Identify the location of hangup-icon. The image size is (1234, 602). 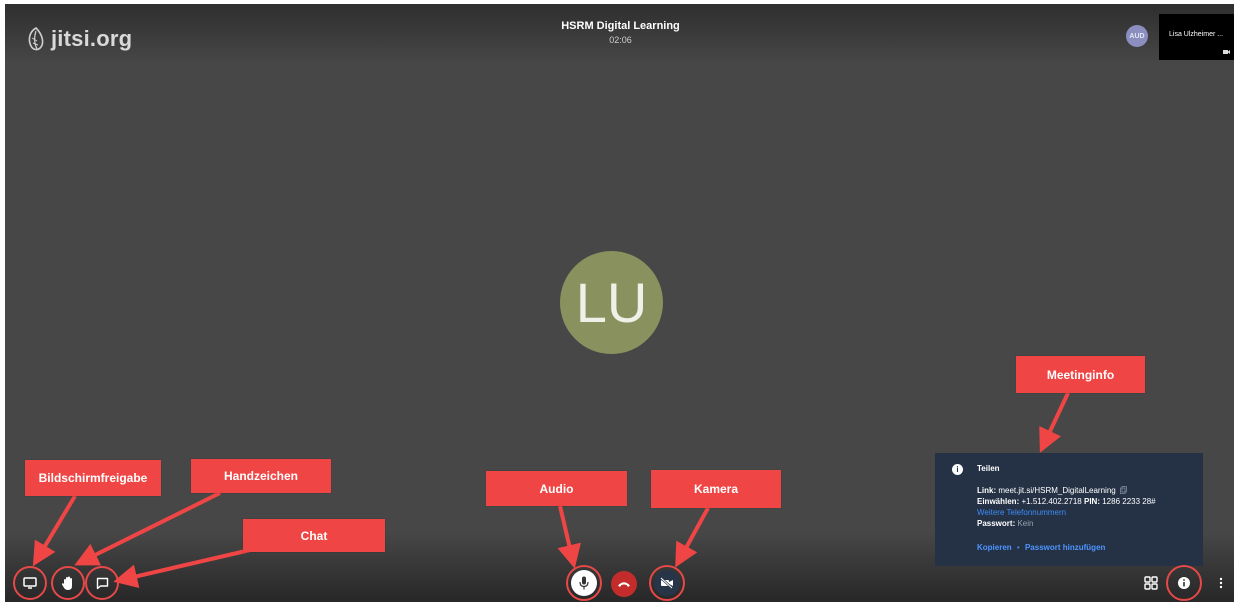
(624, 584).